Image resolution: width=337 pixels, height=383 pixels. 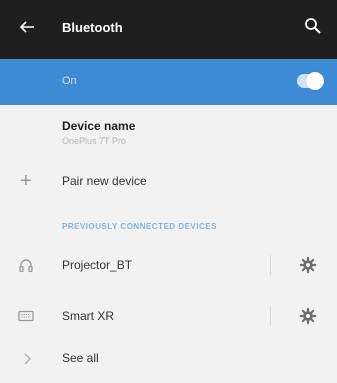 What do you see at coordinates (168, 82) in the screenshot?
I see `bluetooth-toggle-row: On` at bounding box center [168, 82].